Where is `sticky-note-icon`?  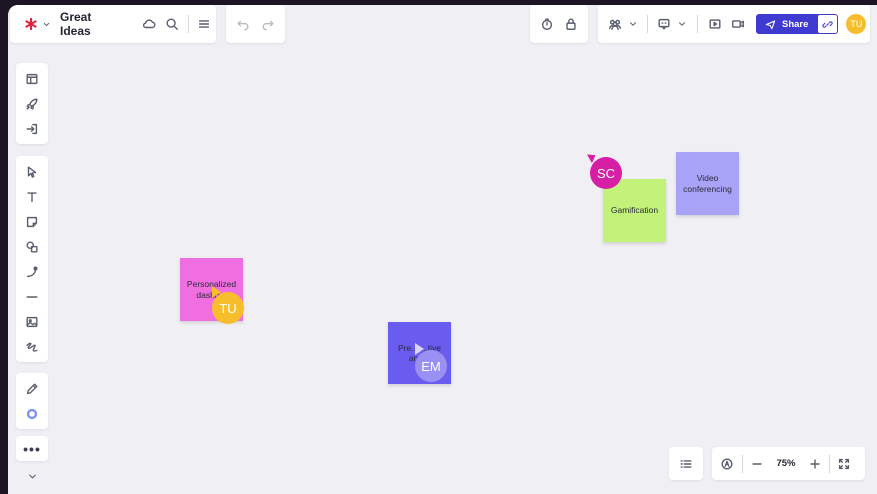 sticky-note-icon is located at coordinates (32, 221).